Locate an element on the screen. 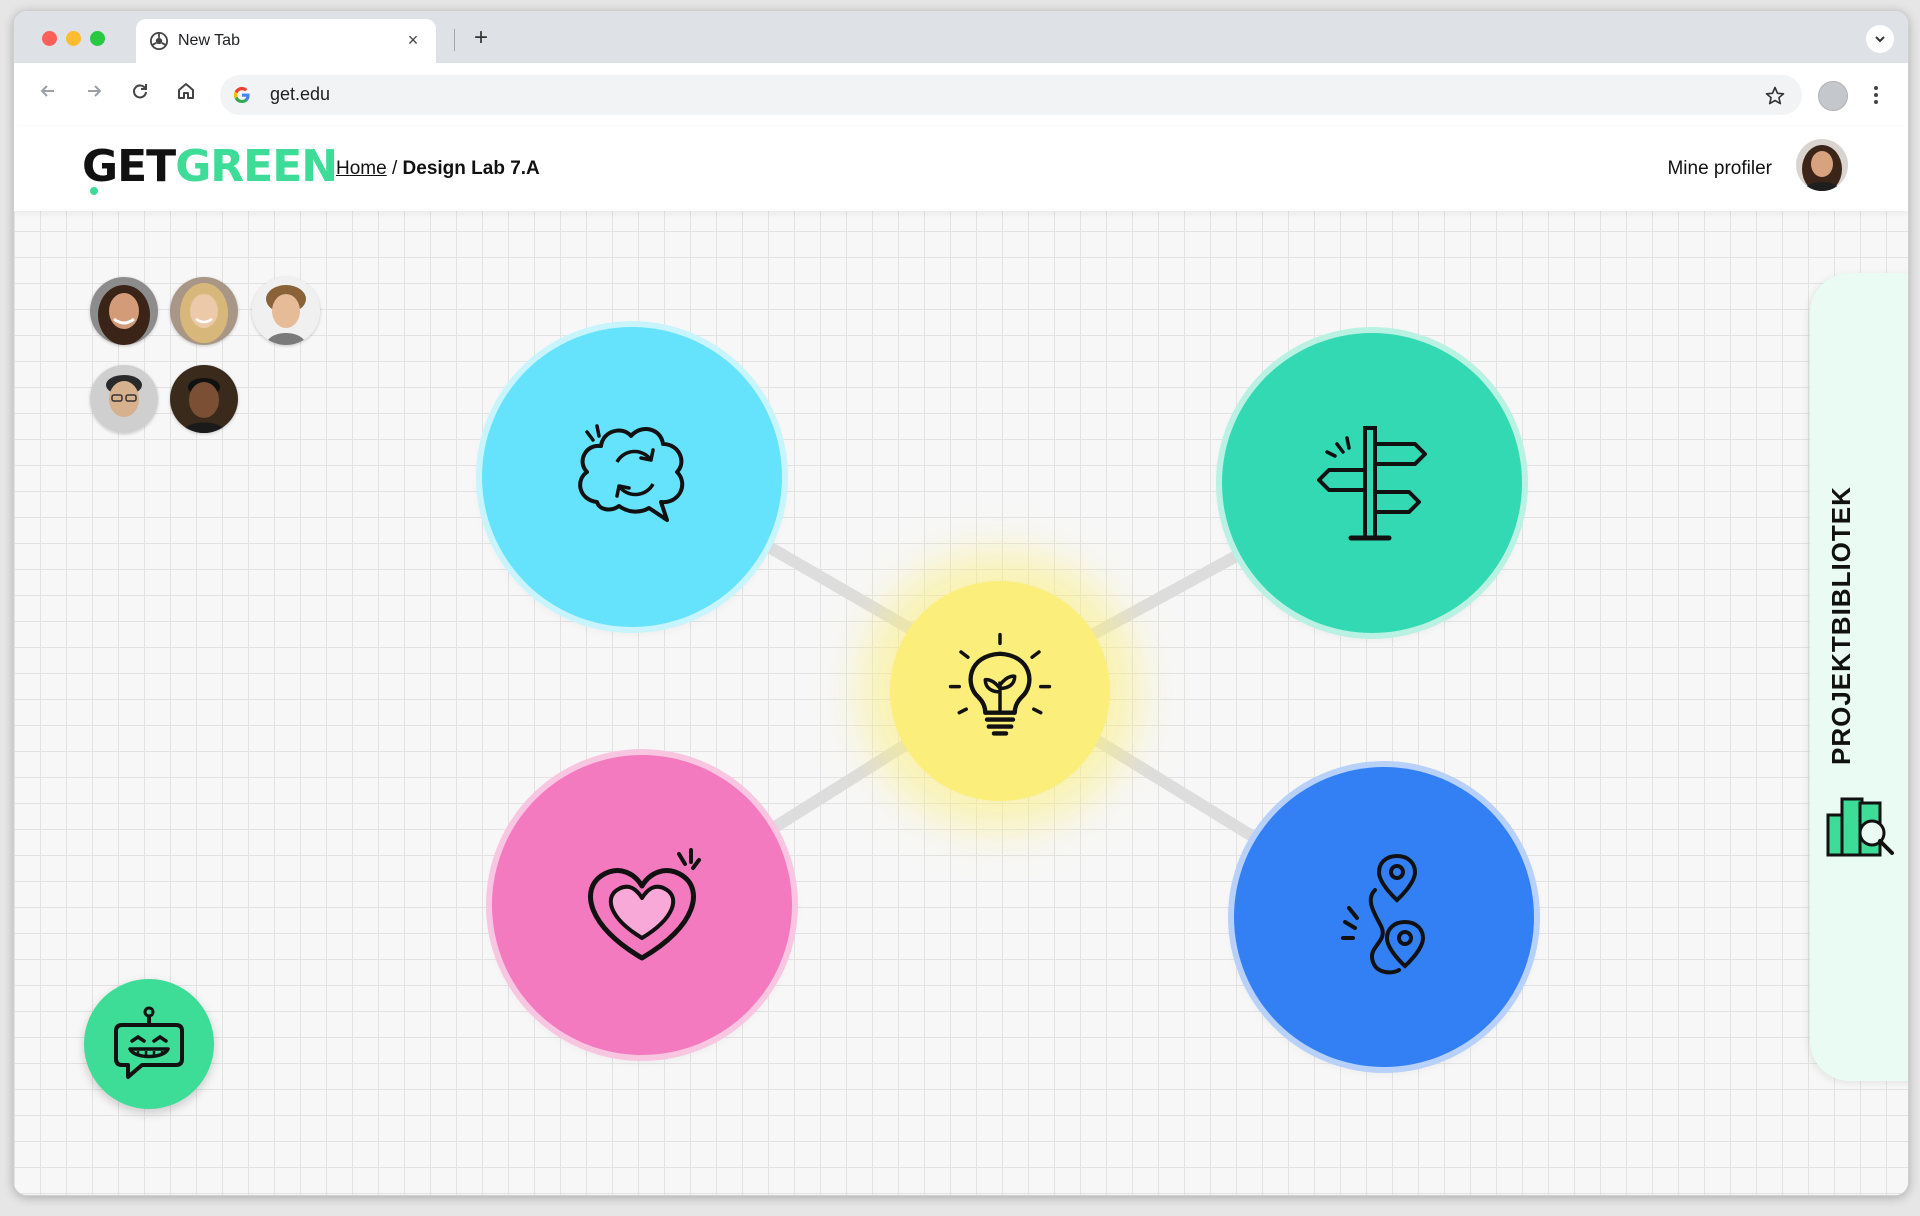  google-icon is located at coordinates (241, 95).